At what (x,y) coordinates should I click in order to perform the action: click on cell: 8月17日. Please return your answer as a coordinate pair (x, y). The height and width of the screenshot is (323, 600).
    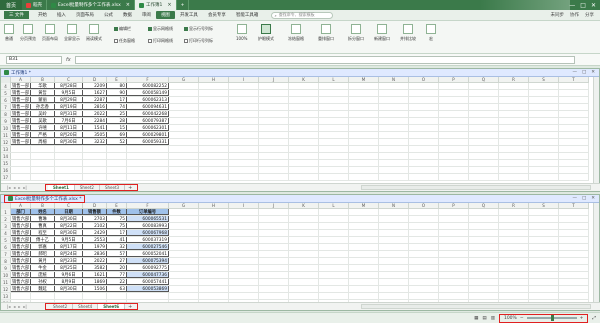
    Looking at the image, I should click on (69, 247).